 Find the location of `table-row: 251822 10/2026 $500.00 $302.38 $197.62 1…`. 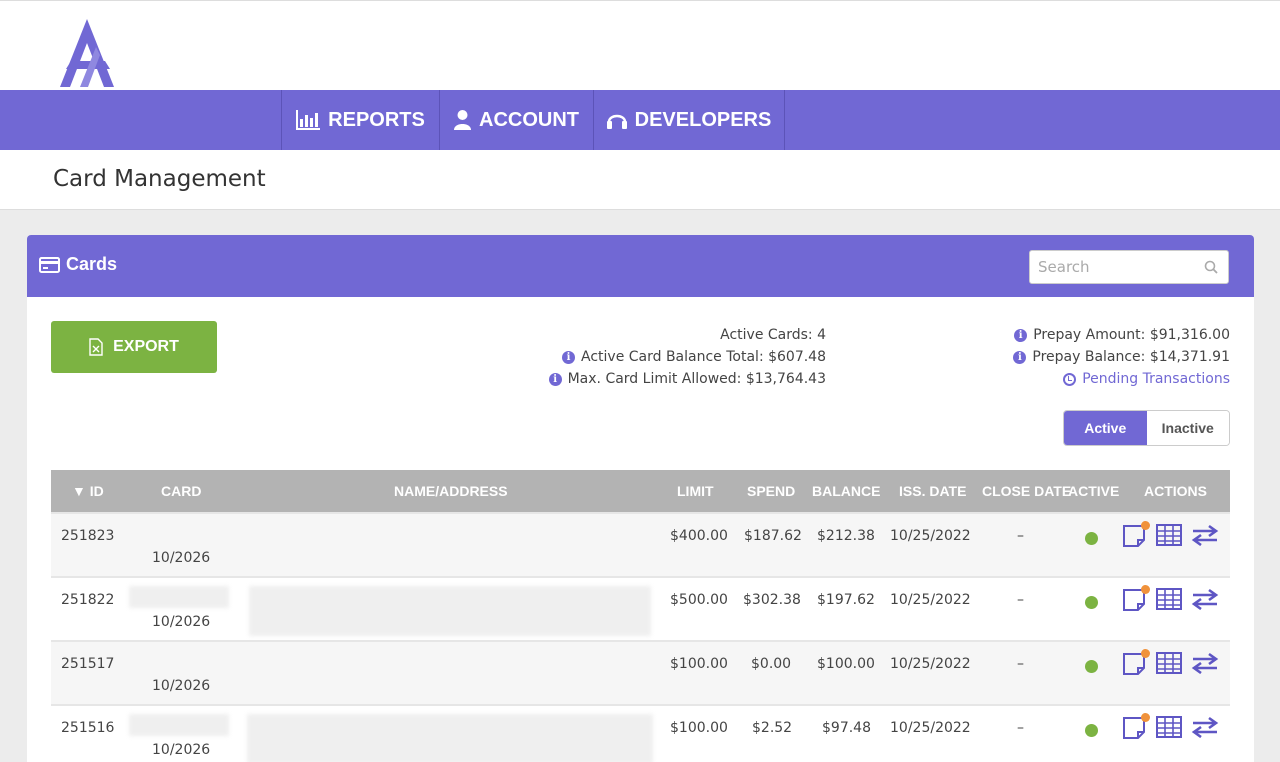

table-row: 251822 10/2026 $500.00 $302.38 $197.62 1… is located at coordinates (640, 608).